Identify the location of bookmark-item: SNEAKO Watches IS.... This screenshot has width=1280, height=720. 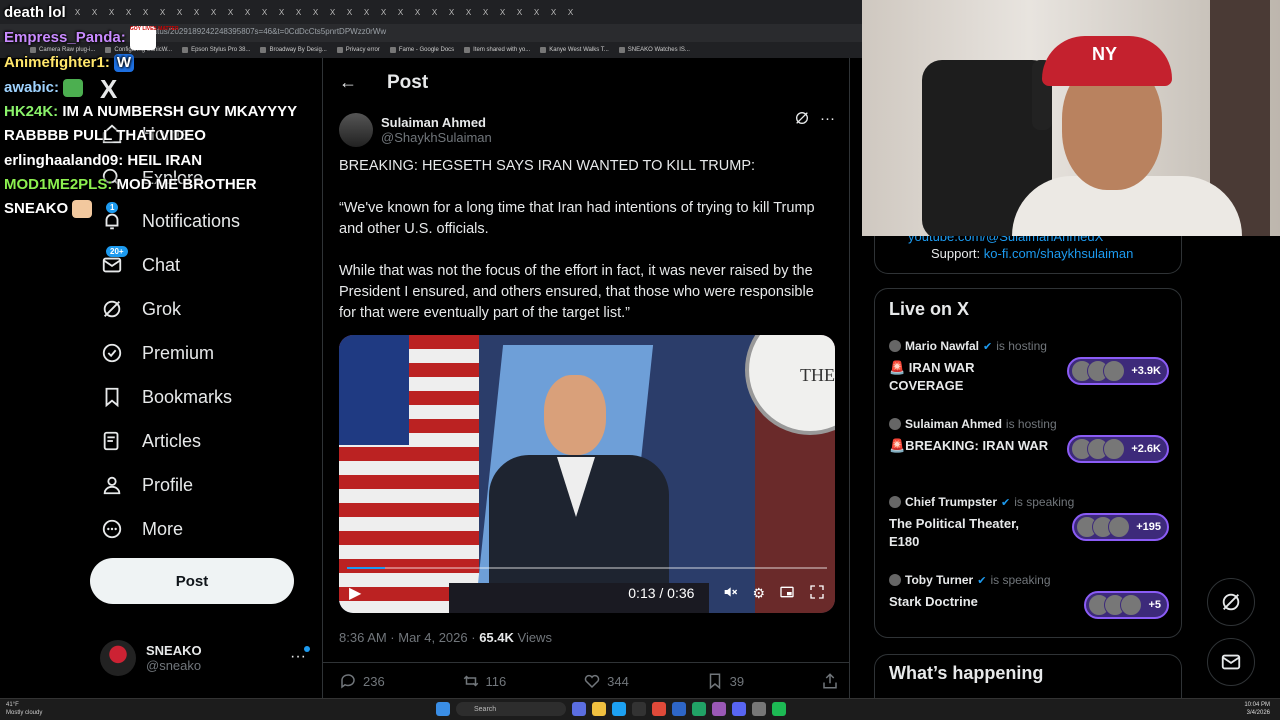
(654, 50).